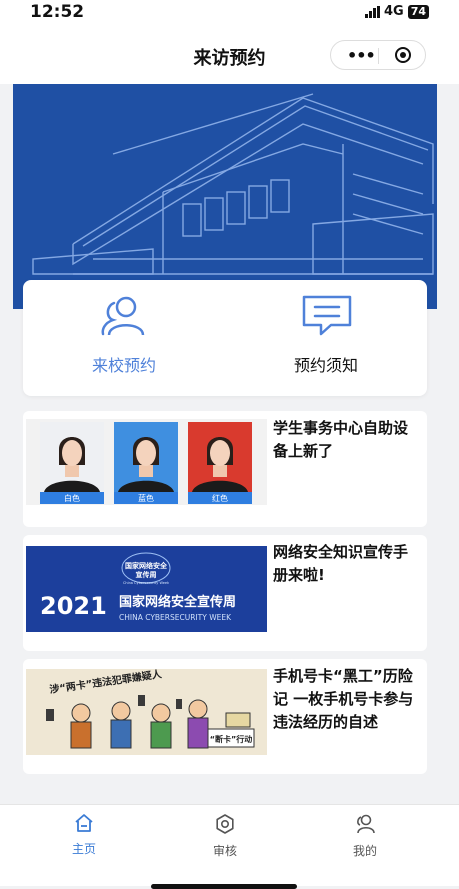  What do you see at coordinates (225, 824) in the screenshot?
I see `settings-icon` at bounding box center [225, 824].